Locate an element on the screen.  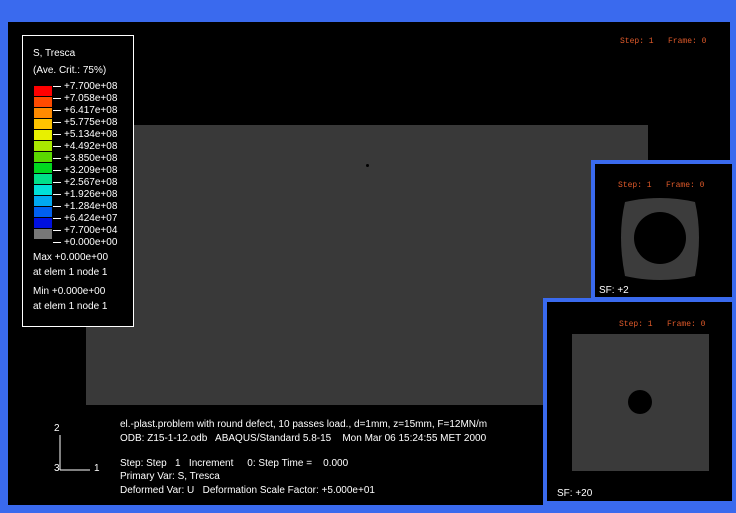
legend-title: S, Tresca is located at coordinates (54, 53).